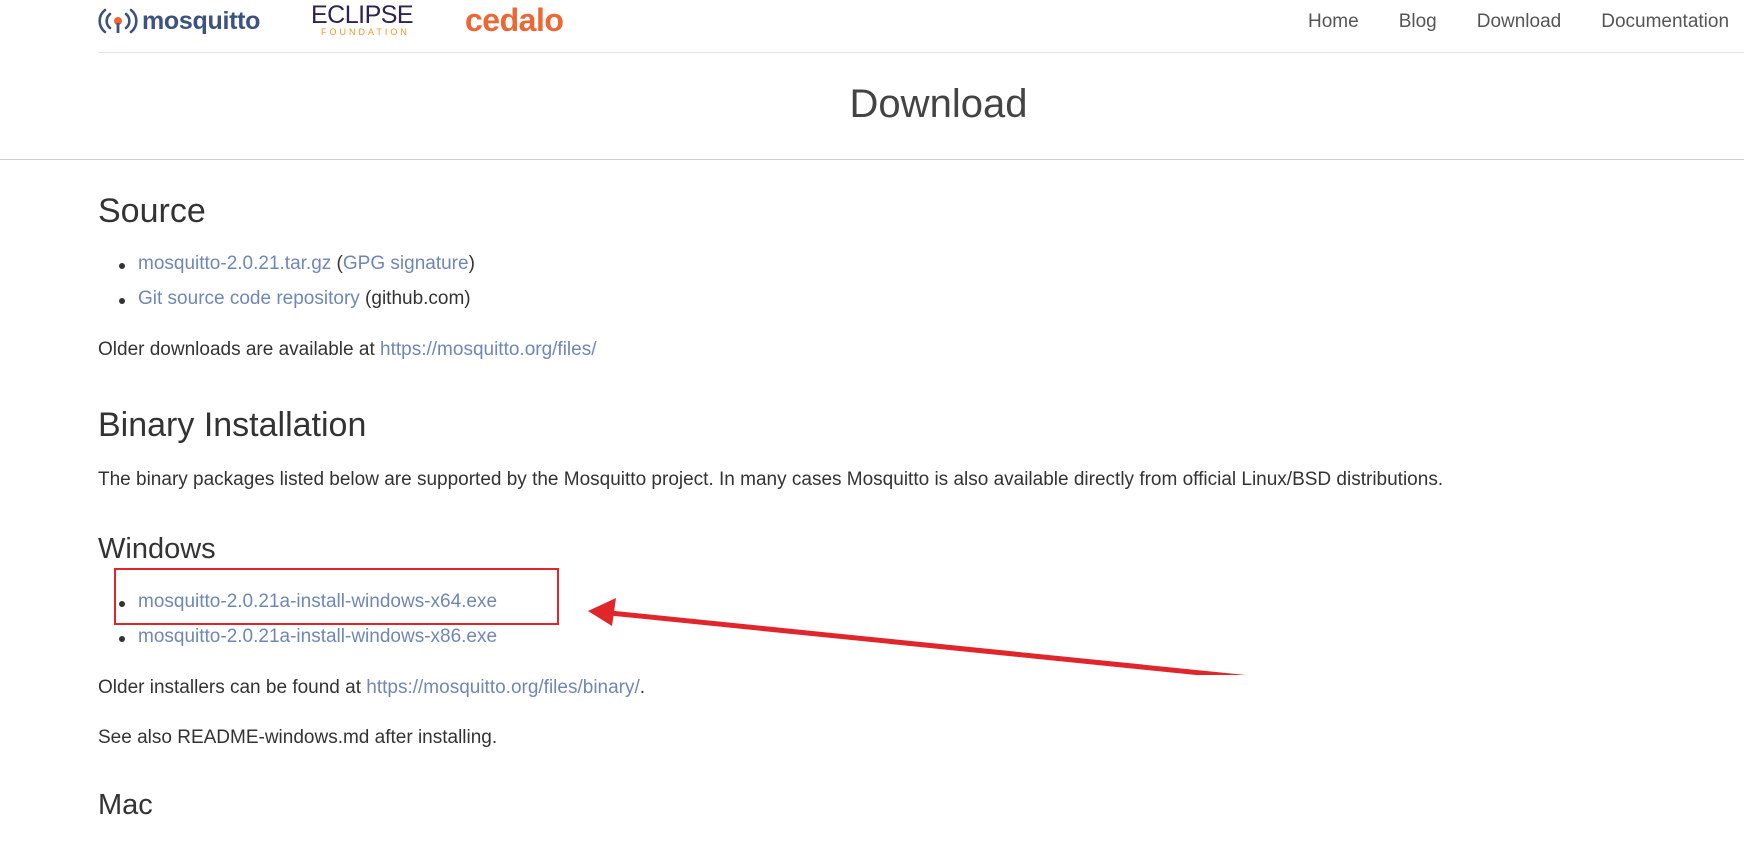 The image size is (1744, 841). What do you see at coordinates (239, 349) in the screenshot?
I see `older-downloads-label: Older downloads are available at` at bounding box center [239, 349].